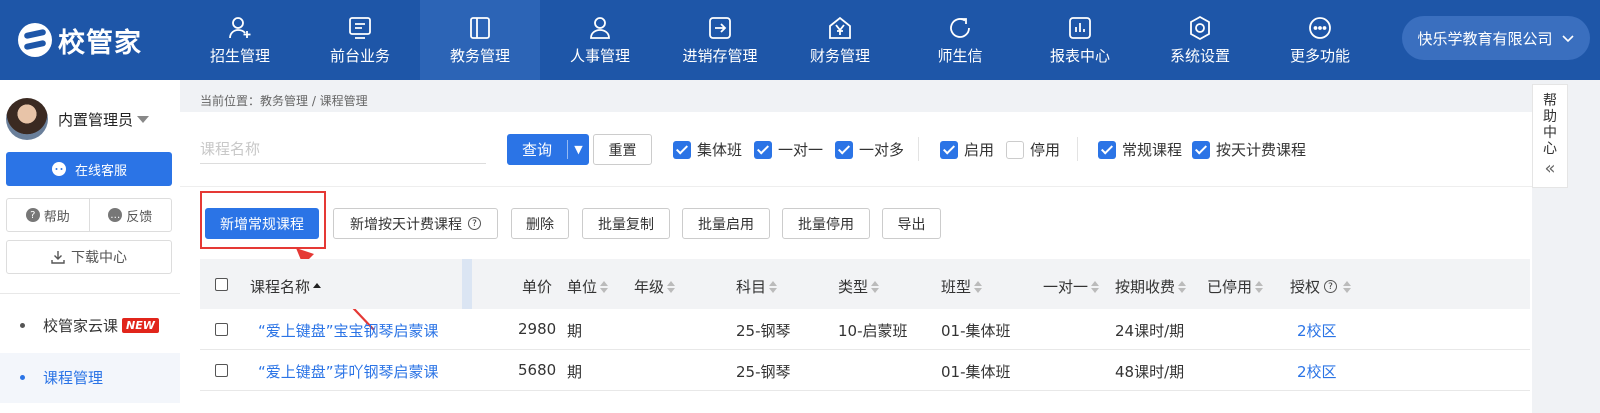 The height and width of the screenshot is (413, 1600). What do you see at coordinates (1485, 38) in the screenshot?
I see `company-name: 快乐学教育有限公司` at bounding box center [1485, 38].